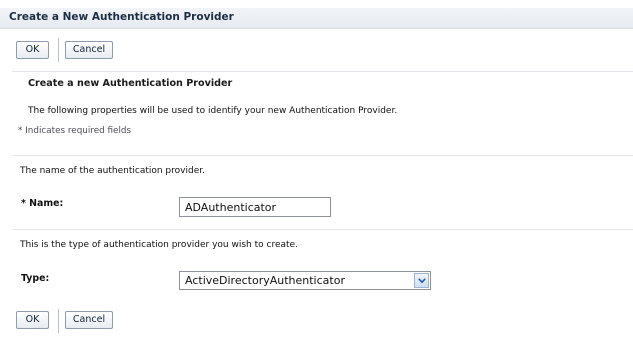 The image size is (633, 353). Describe the element at coordinates (32, 50) in the screenshot. I see `ok-button-top: OK` at that location.